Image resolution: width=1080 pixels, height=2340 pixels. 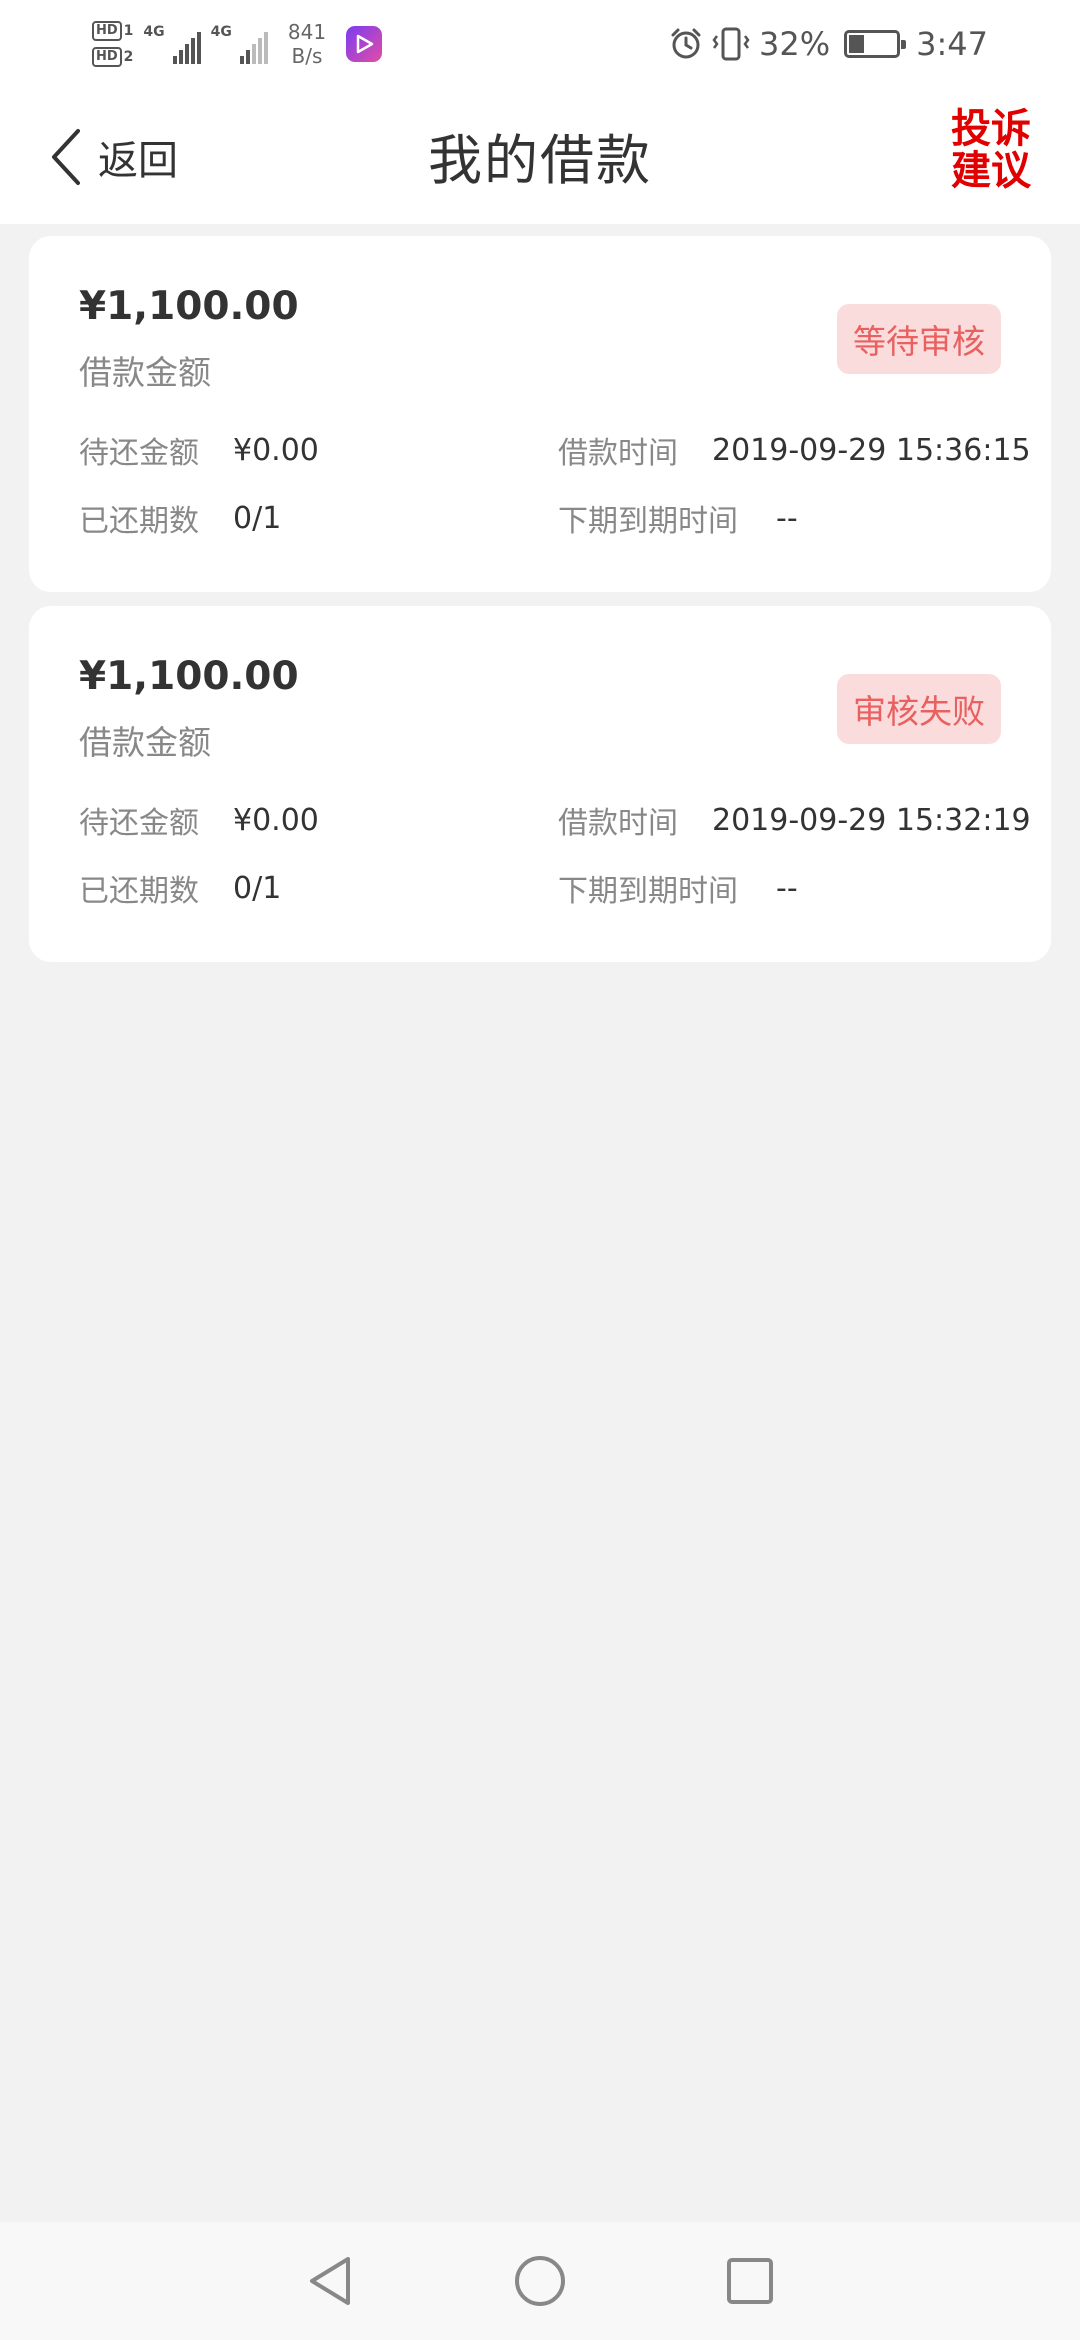 I want to click on vibrate-icon, so click(x=731, y=44).